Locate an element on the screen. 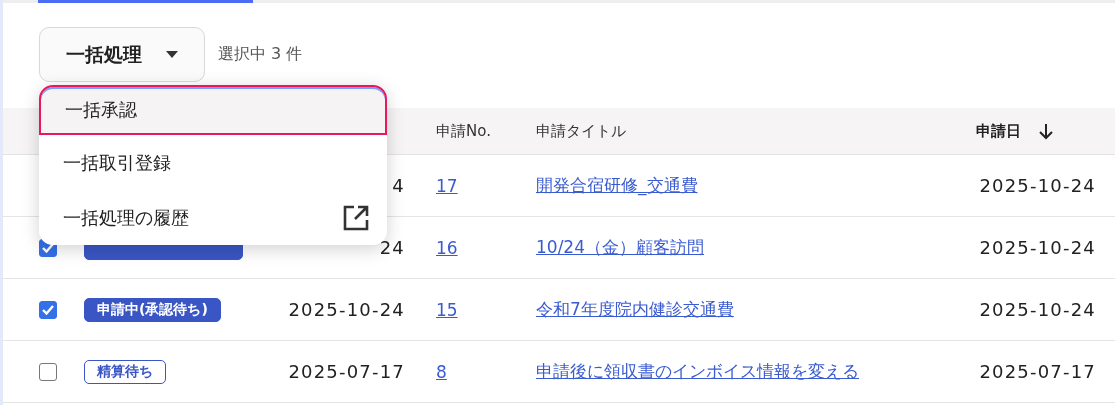  status-badge: 精算待ち is located at coordinates (125, 371).